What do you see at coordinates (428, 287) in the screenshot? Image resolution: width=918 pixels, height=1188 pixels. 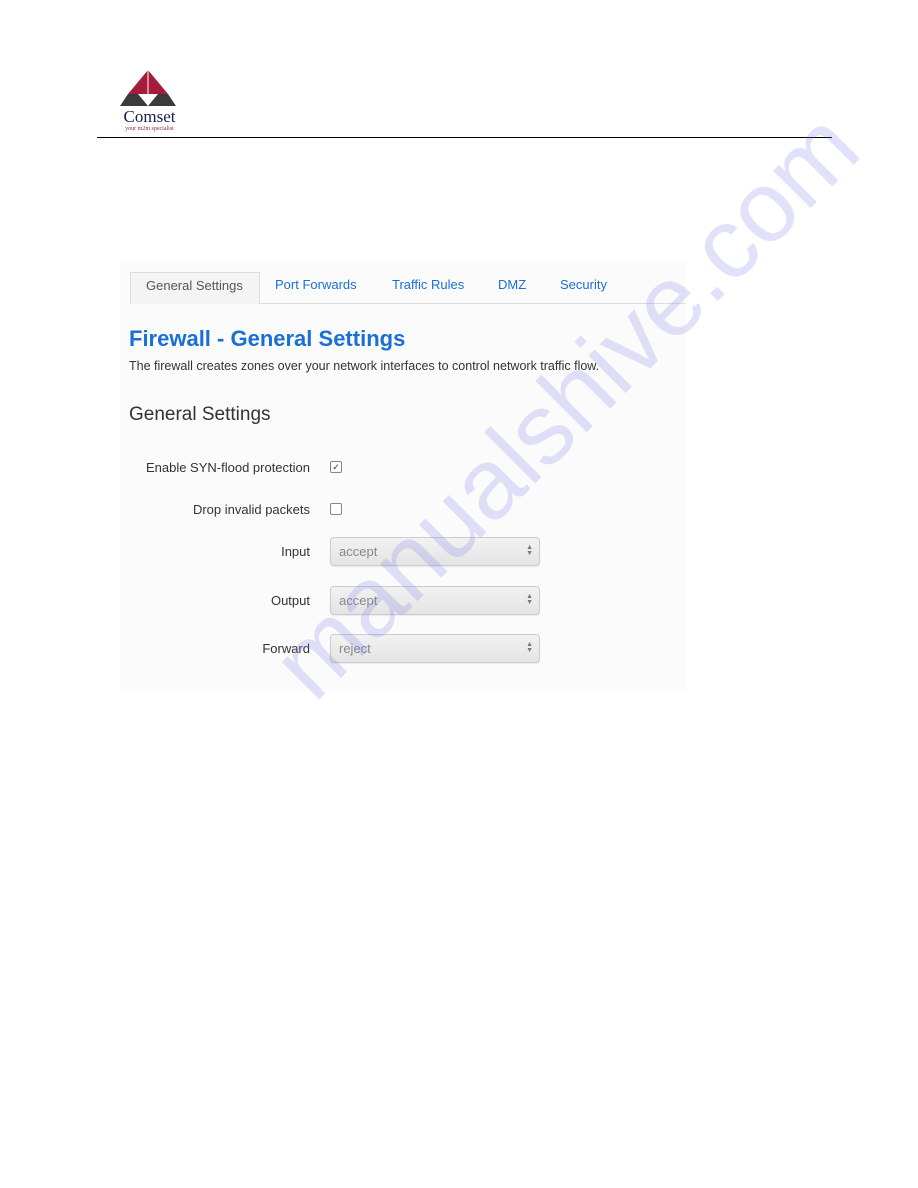 I see `tab-traffic-rules: Traffic Rules` at bounding box center [428, 287].